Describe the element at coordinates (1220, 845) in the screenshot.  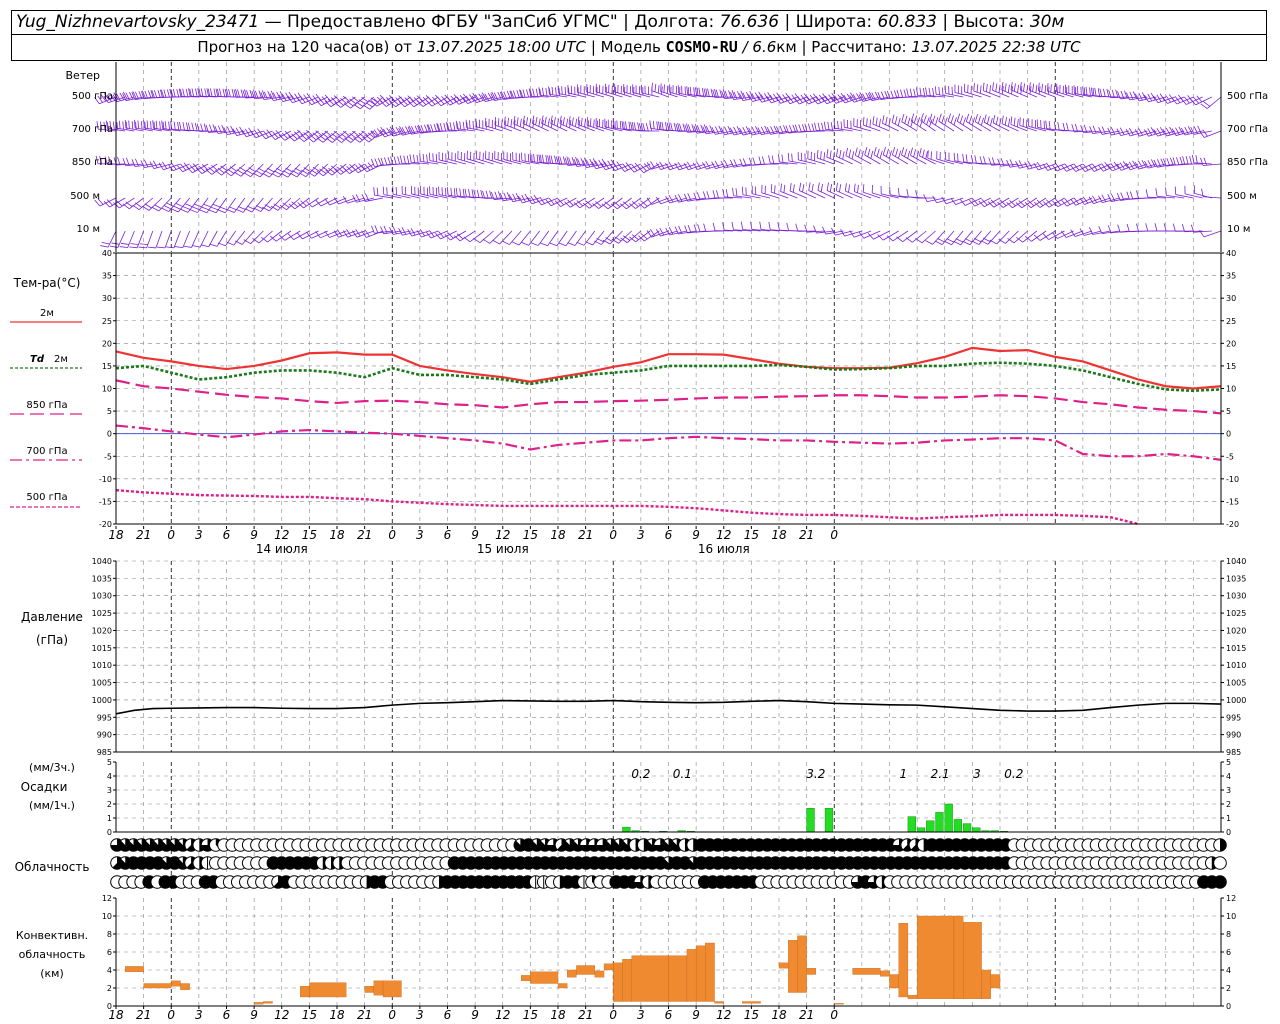
I see `cloud-cover-symbol` at that location.